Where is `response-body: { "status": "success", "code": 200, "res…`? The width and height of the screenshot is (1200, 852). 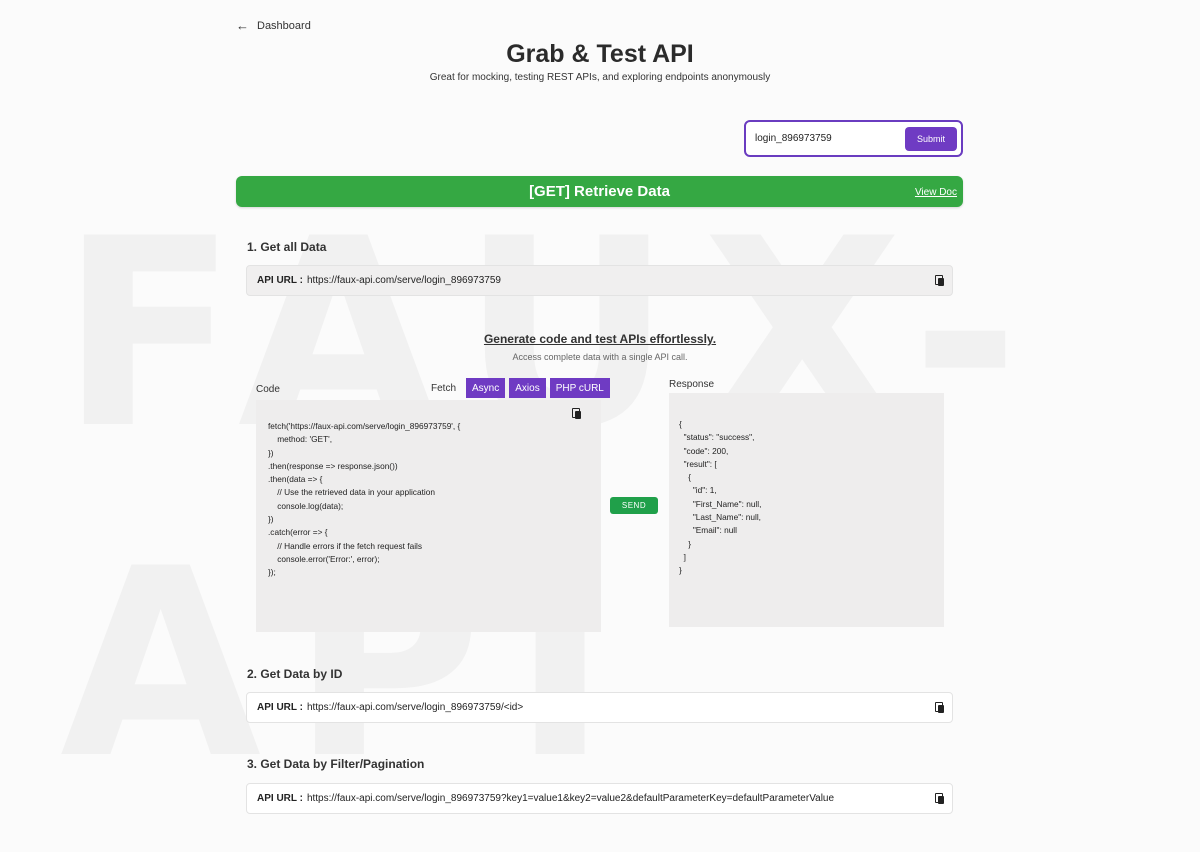 response-body: { "status": "success", "code": 200, "res… is located at coordinates (720, 497).